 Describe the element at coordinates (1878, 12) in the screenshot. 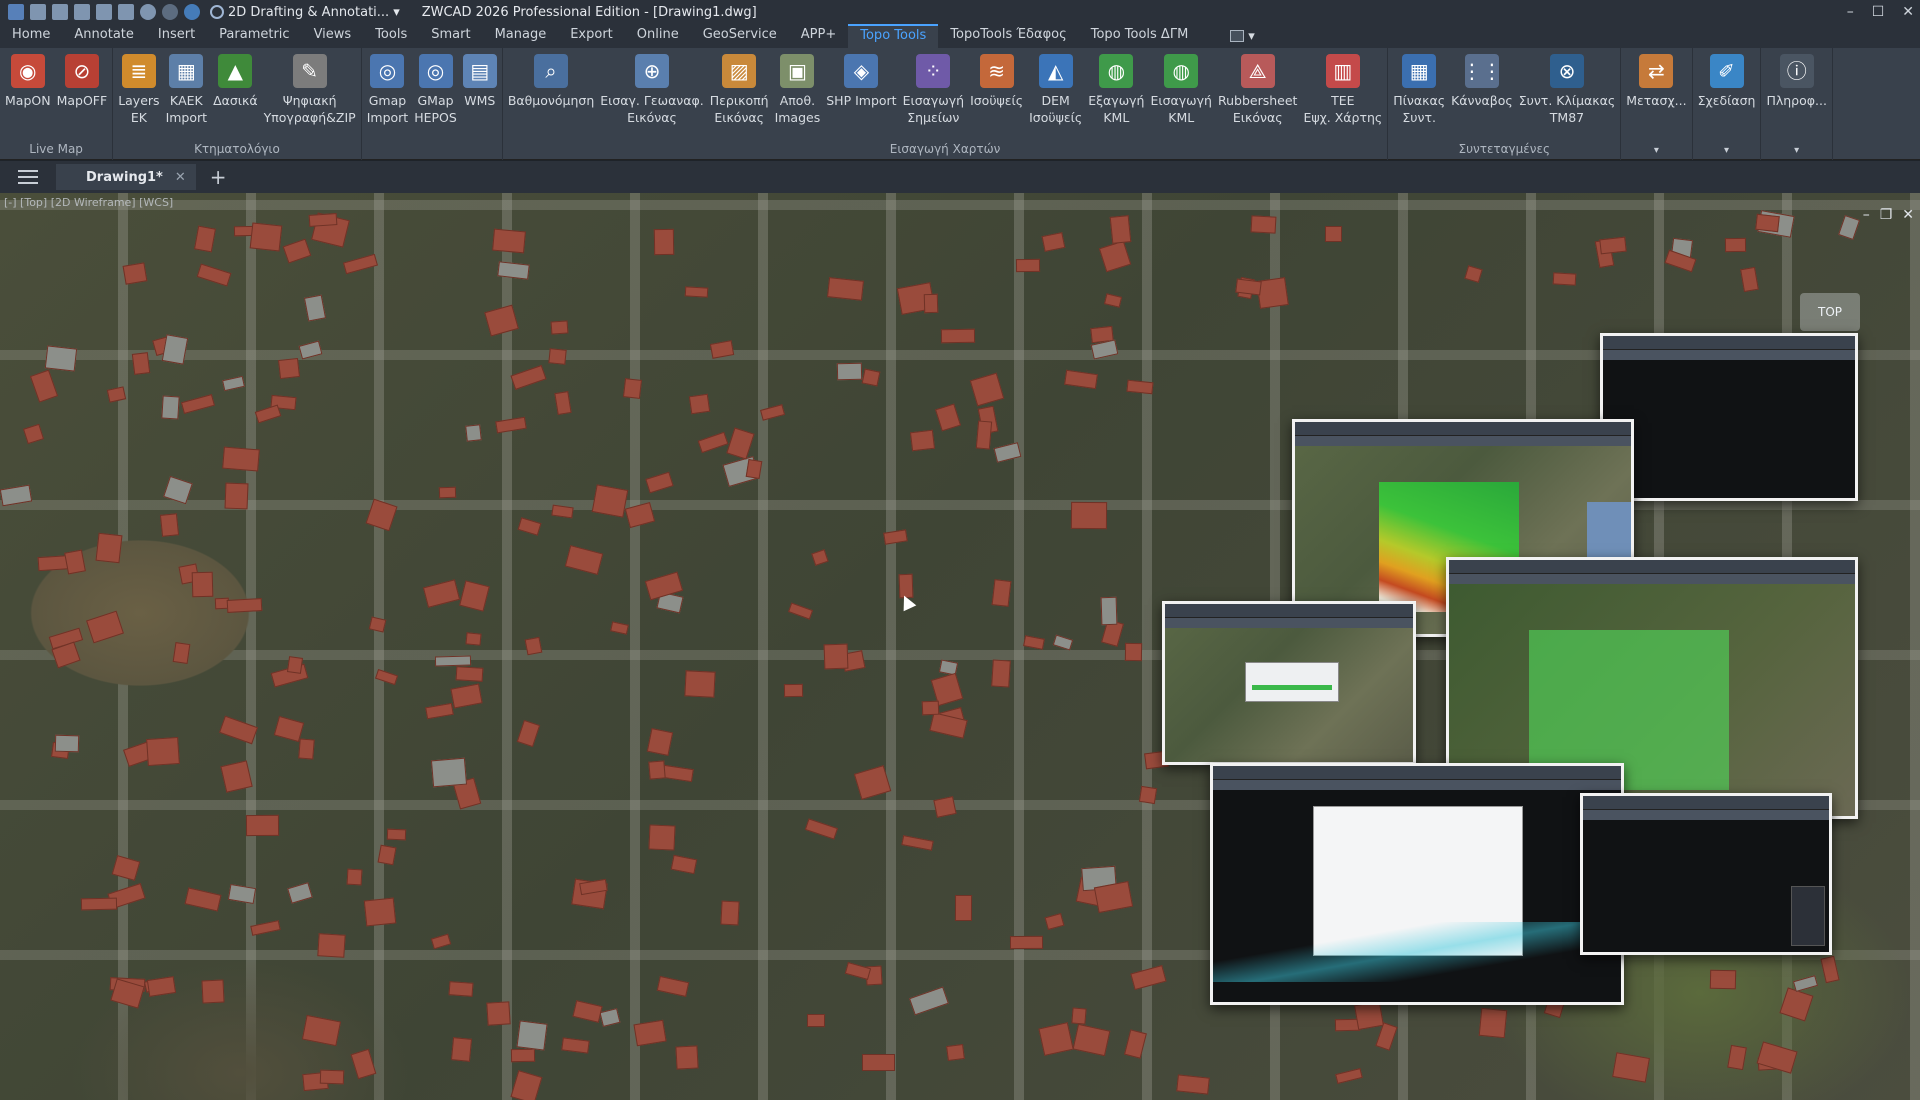

I see `maximize-button: ☐` at that location.